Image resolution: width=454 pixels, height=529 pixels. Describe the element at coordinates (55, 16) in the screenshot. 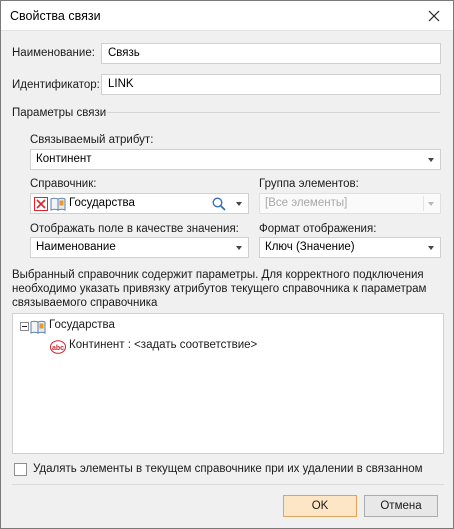

I see `window-title: Свойства связи` at that location.